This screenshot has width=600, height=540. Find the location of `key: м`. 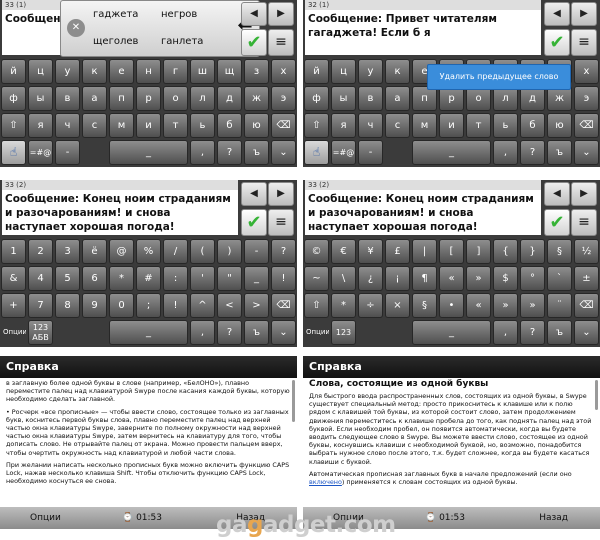

key: м is located at coordinates (424, 125).